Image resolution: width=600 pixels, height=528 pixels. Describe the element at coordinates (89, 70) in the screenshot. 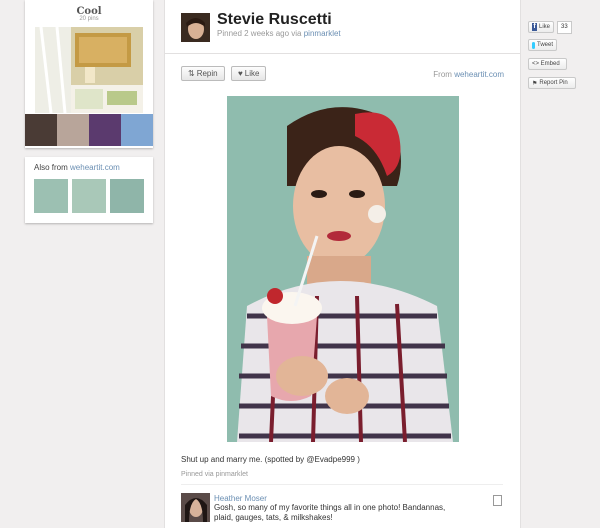

I see `board-cover-image` at that location.